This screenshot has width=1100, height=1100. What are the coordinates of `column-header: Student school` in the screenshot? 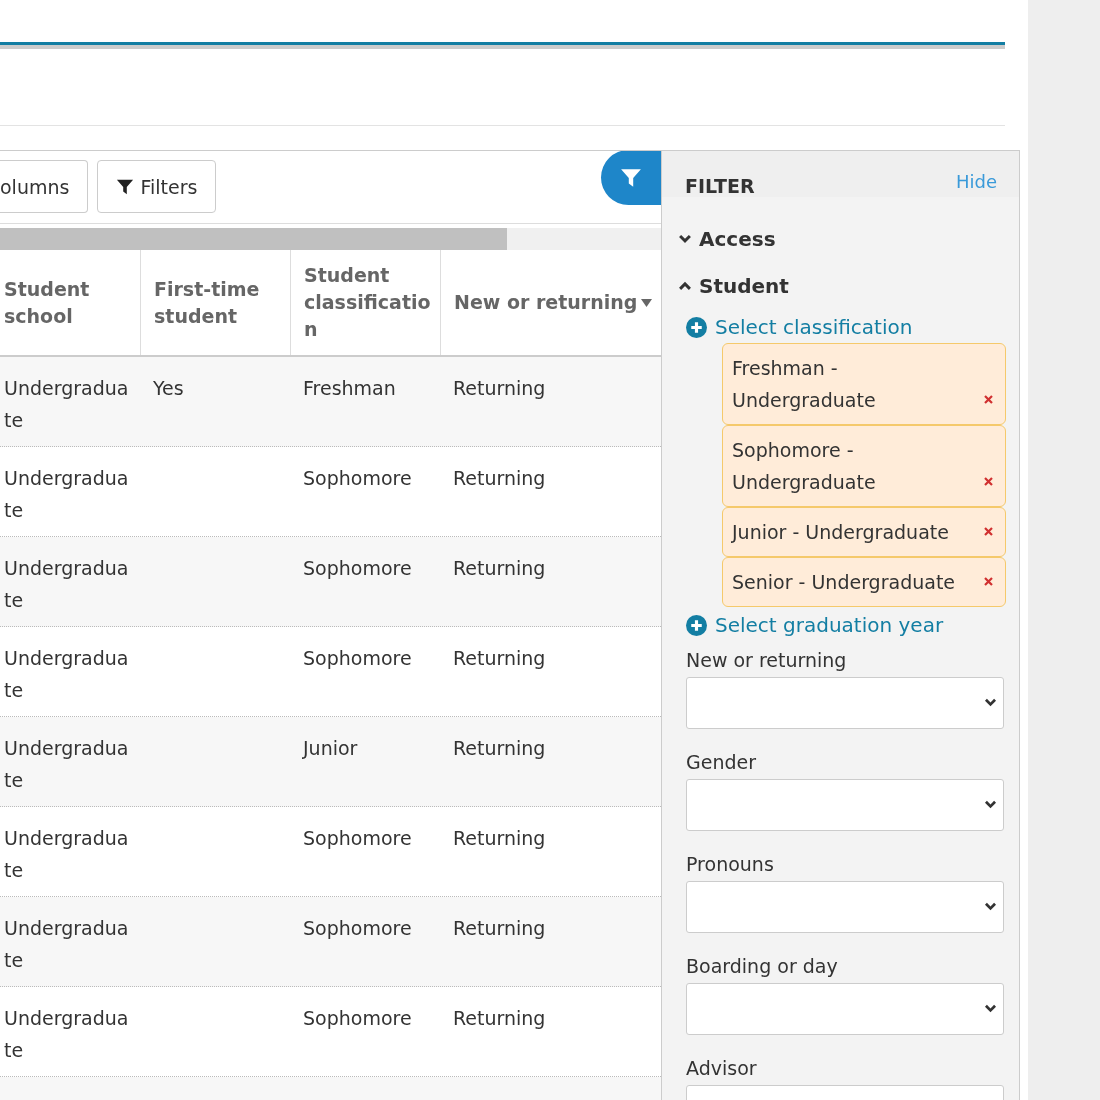 It's located at (70, 302).